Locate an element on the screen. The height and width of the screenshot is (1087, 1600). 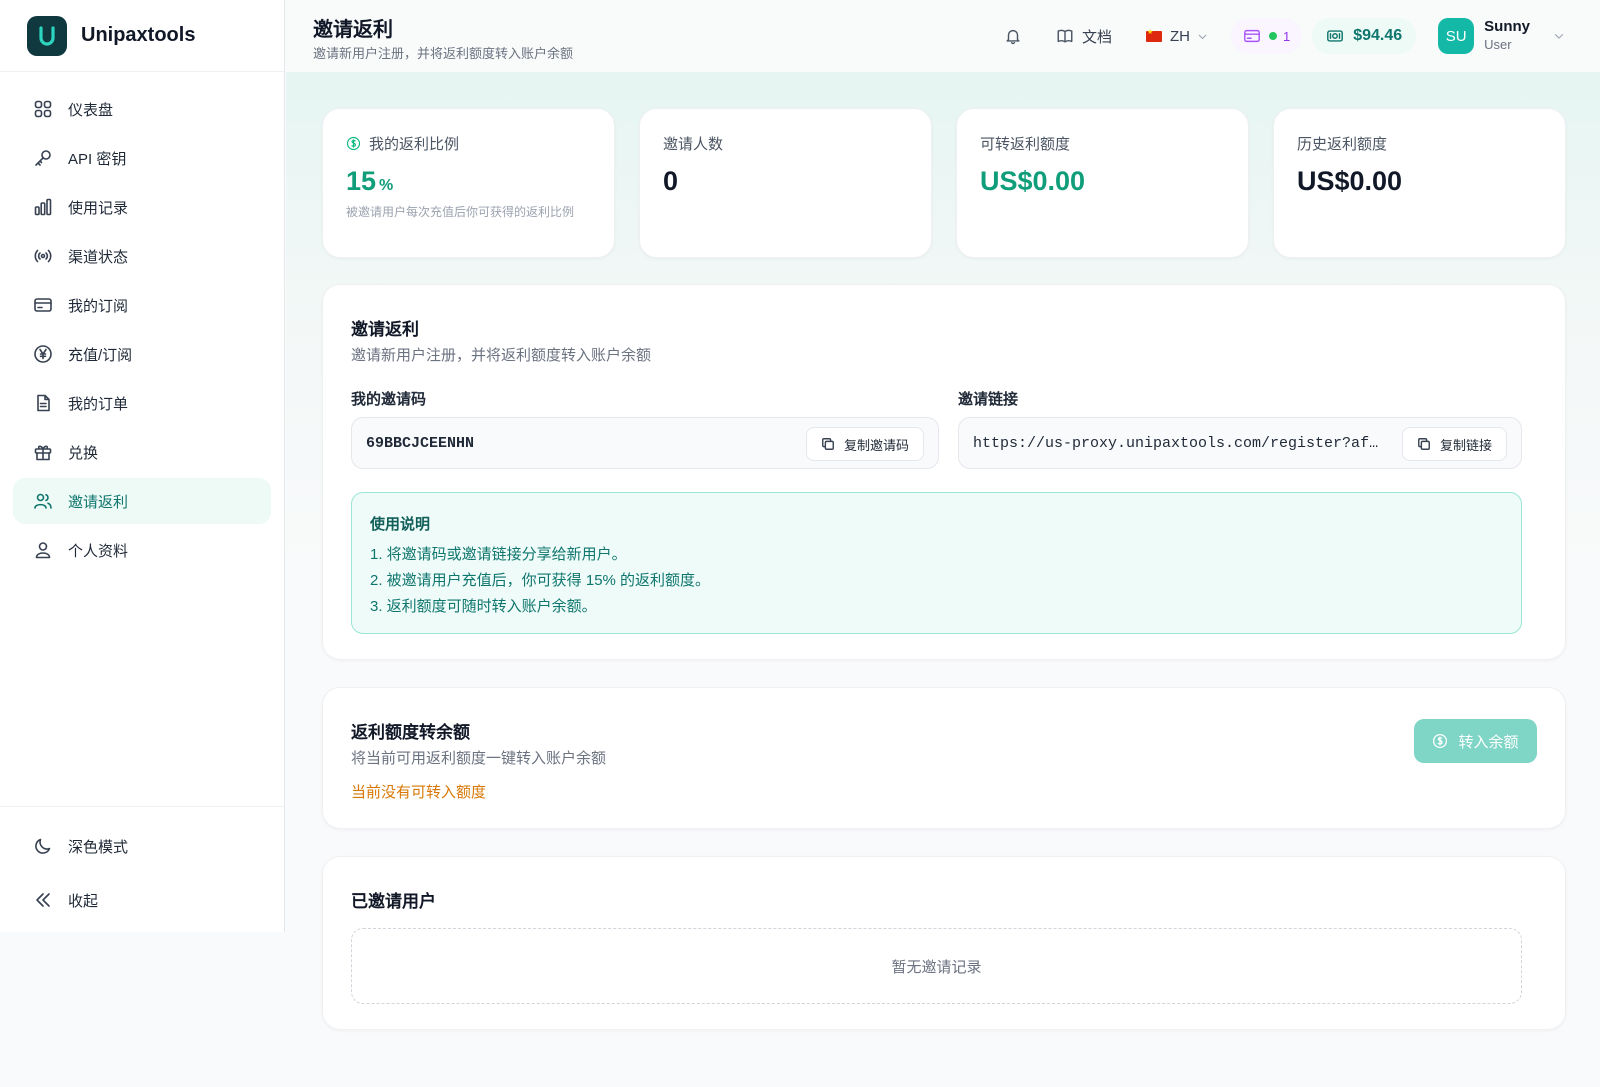
sidebar-item-dashboard: 仪表盘 is located at coordinates (142, 109).